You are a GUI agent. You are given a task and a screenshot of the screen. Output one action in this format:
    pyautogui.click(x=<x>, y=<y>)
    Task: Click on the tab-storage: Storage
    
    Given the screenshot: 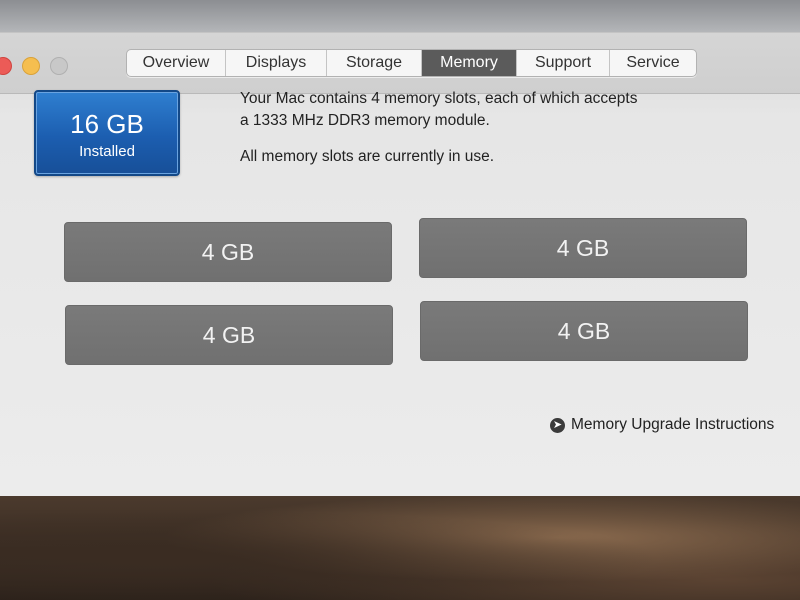 What is the action you would take?
    pyautogui.click(x=374, y=63)
    